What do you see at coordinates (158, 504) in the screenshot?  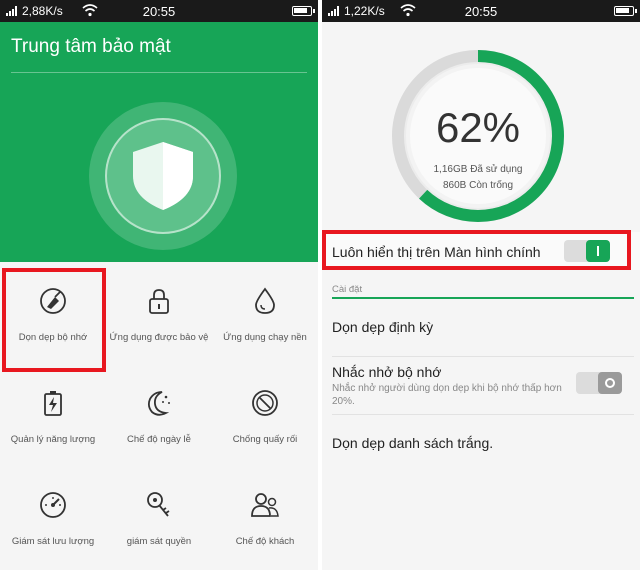 I see `key-icon` at bounding box center [158, 504].